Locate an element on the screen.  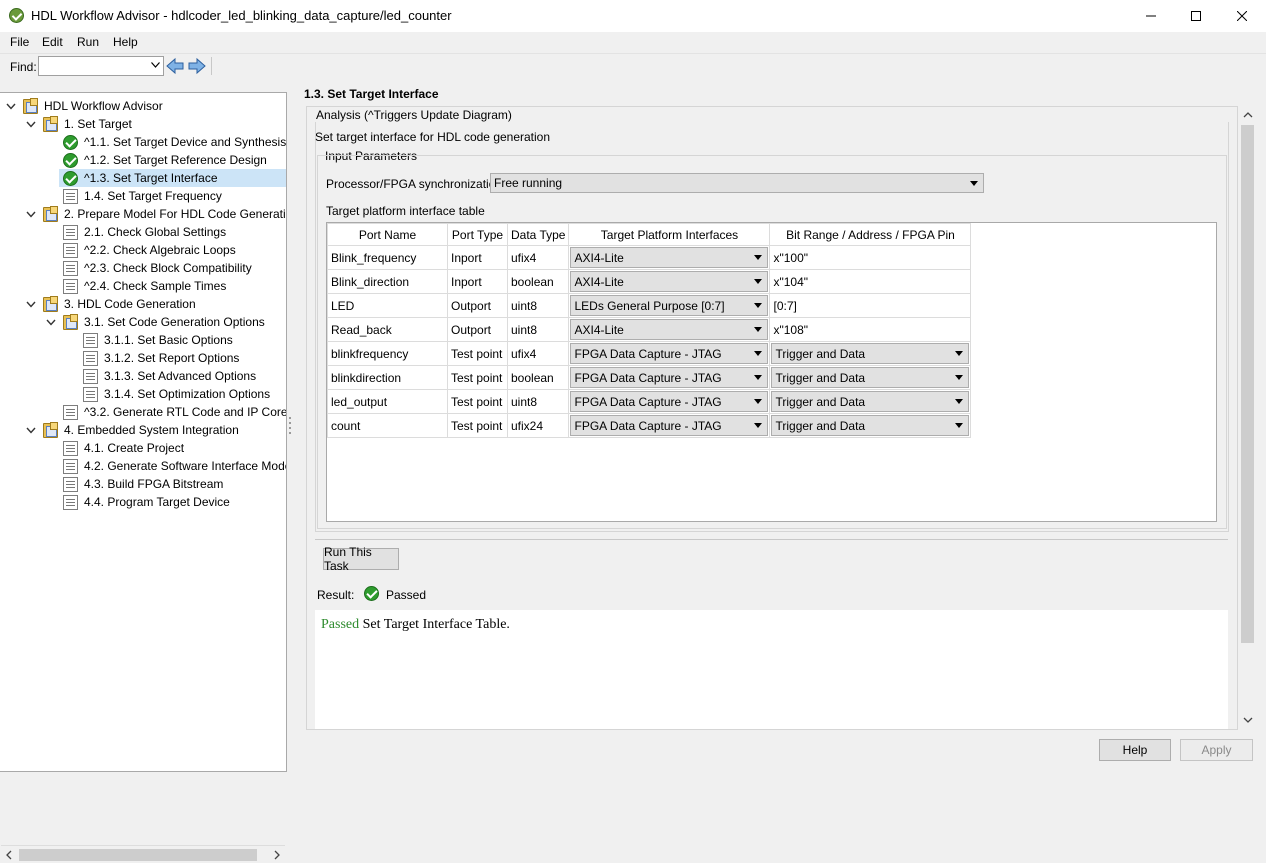
help-button: Help is located at coordinates (1135, 750).